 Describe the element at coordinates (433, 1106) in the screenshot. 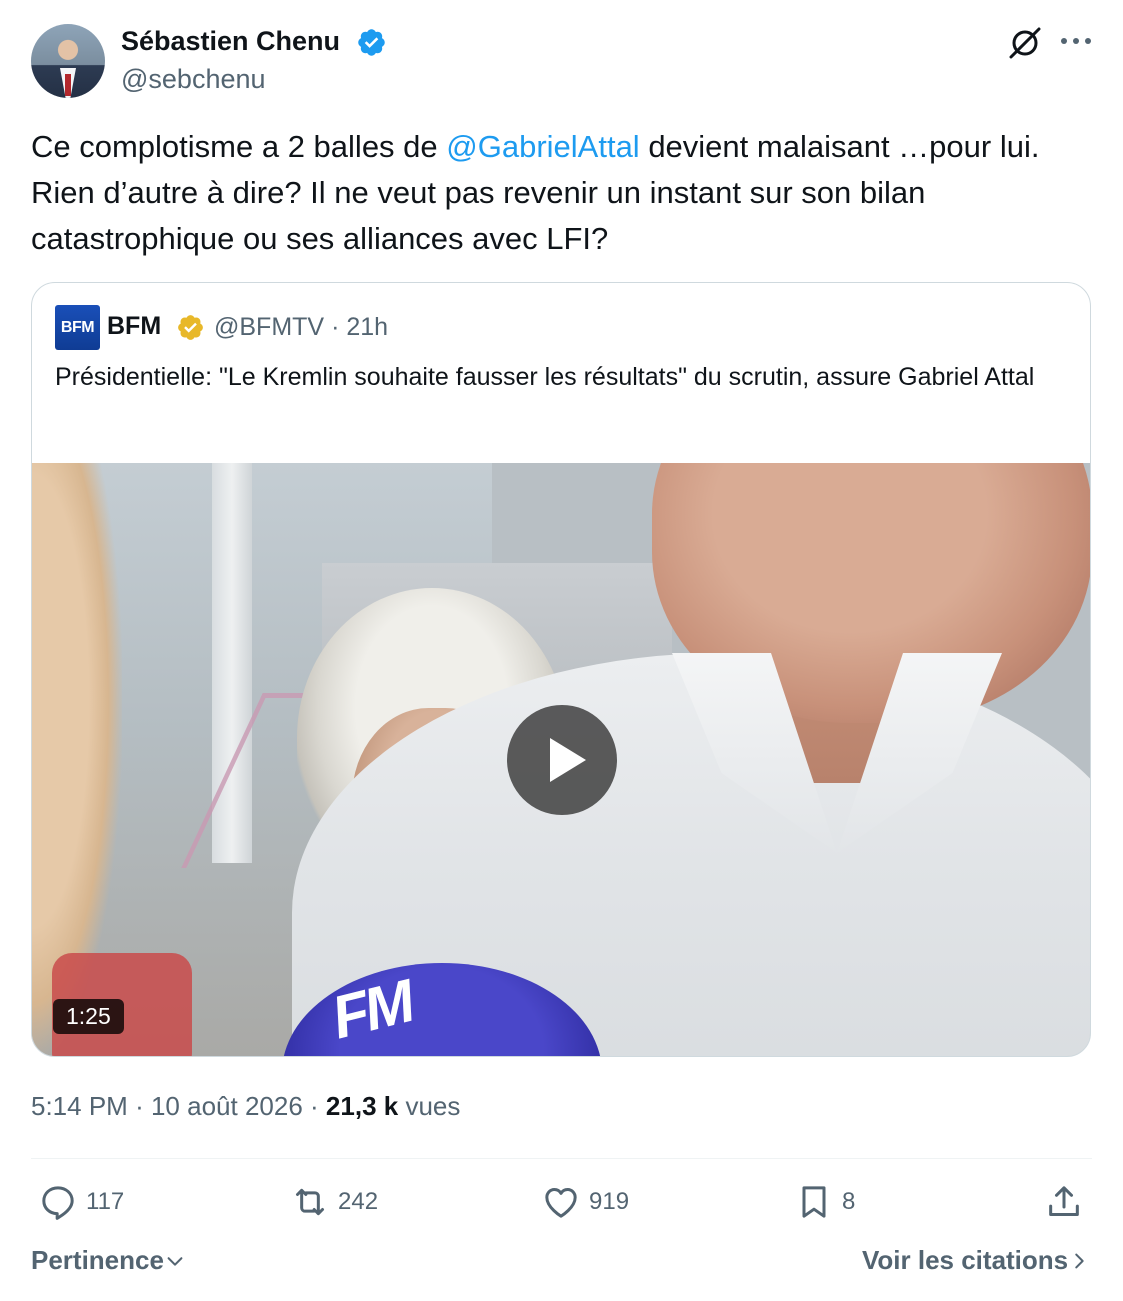

I see `views-label: vues` at that location.